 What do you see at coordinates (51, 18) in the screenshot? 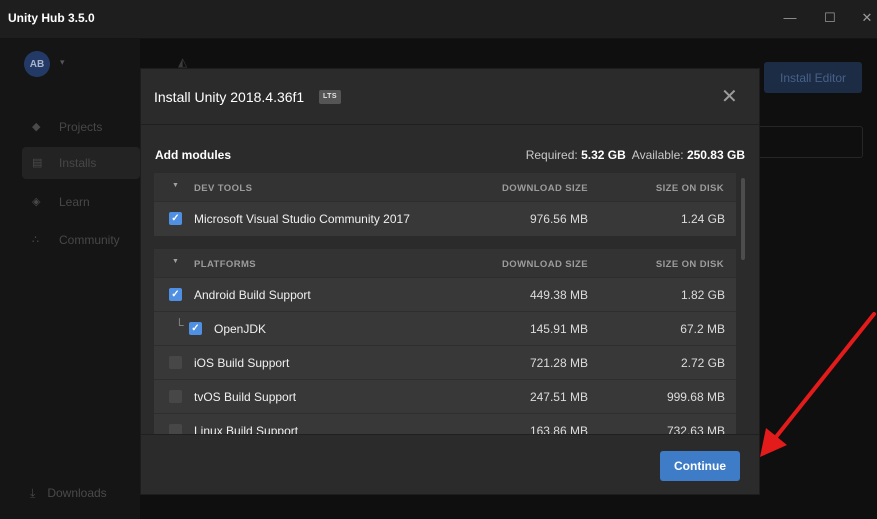
I see `app-title: Unity Hub 3.5.0` at bounding box center [51, 18].